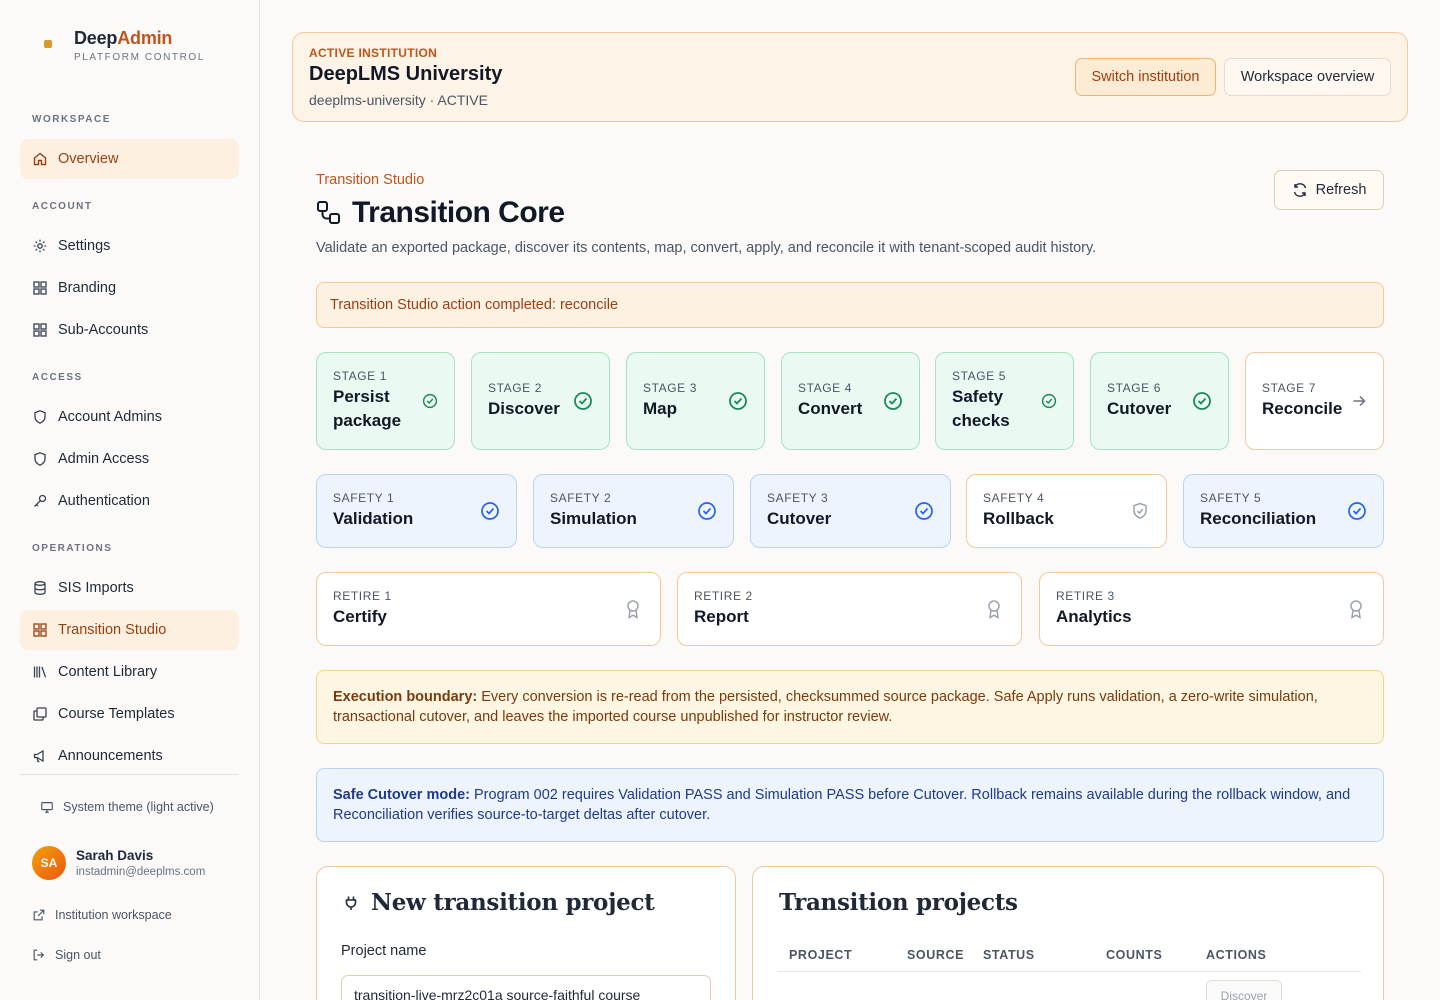 The image size is (1440, 1000). What do you see at coordinates (129, 756) in the screenshot?
I see `sidebar-item-announcements: Announcements` at bounding box center [129, 756].